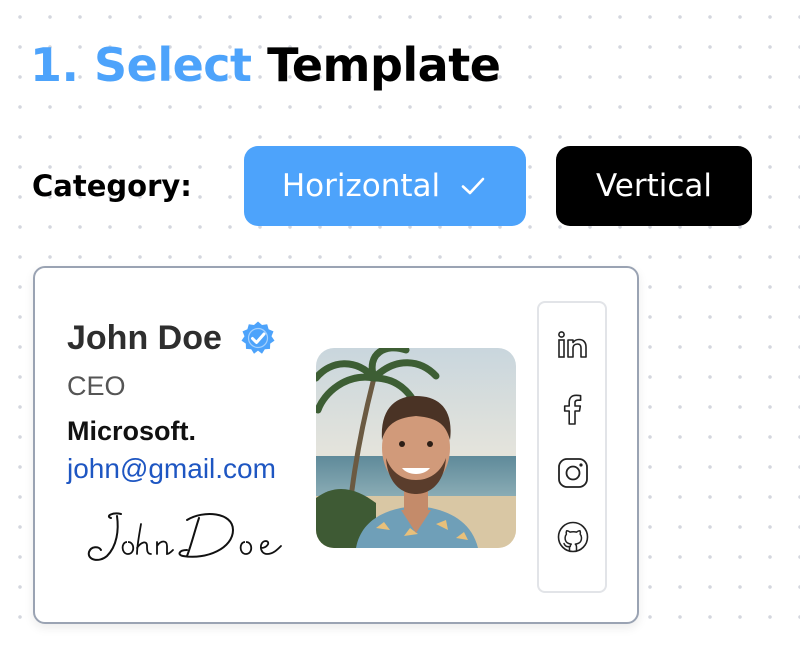  I want to click on vertical-button-label: Vertical, so click(654, 186).